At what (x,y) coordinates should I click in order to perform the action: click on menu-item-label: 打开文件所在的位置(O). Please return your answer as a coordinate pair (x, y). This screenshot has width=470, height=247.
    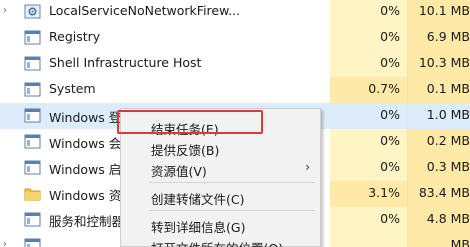
    Looking at the image, I should click on (217, 242).